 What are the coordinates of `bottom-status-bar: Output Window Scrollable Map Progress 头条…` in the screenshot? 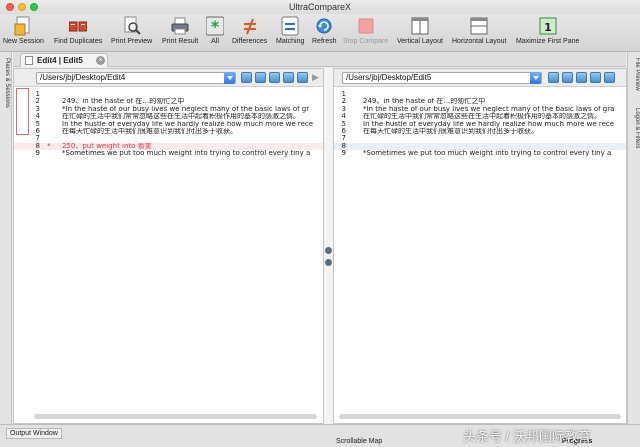 It's located at (320, 435).